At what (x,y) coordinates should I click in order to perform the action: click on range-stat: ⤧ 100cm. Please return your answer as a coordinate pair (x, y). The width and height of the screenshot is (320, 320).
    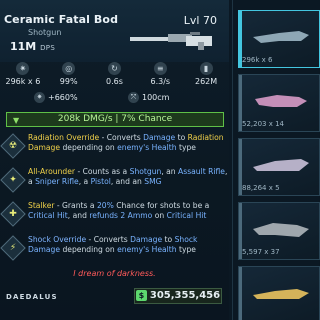
    Looking at the image, I should click on (148, 97).